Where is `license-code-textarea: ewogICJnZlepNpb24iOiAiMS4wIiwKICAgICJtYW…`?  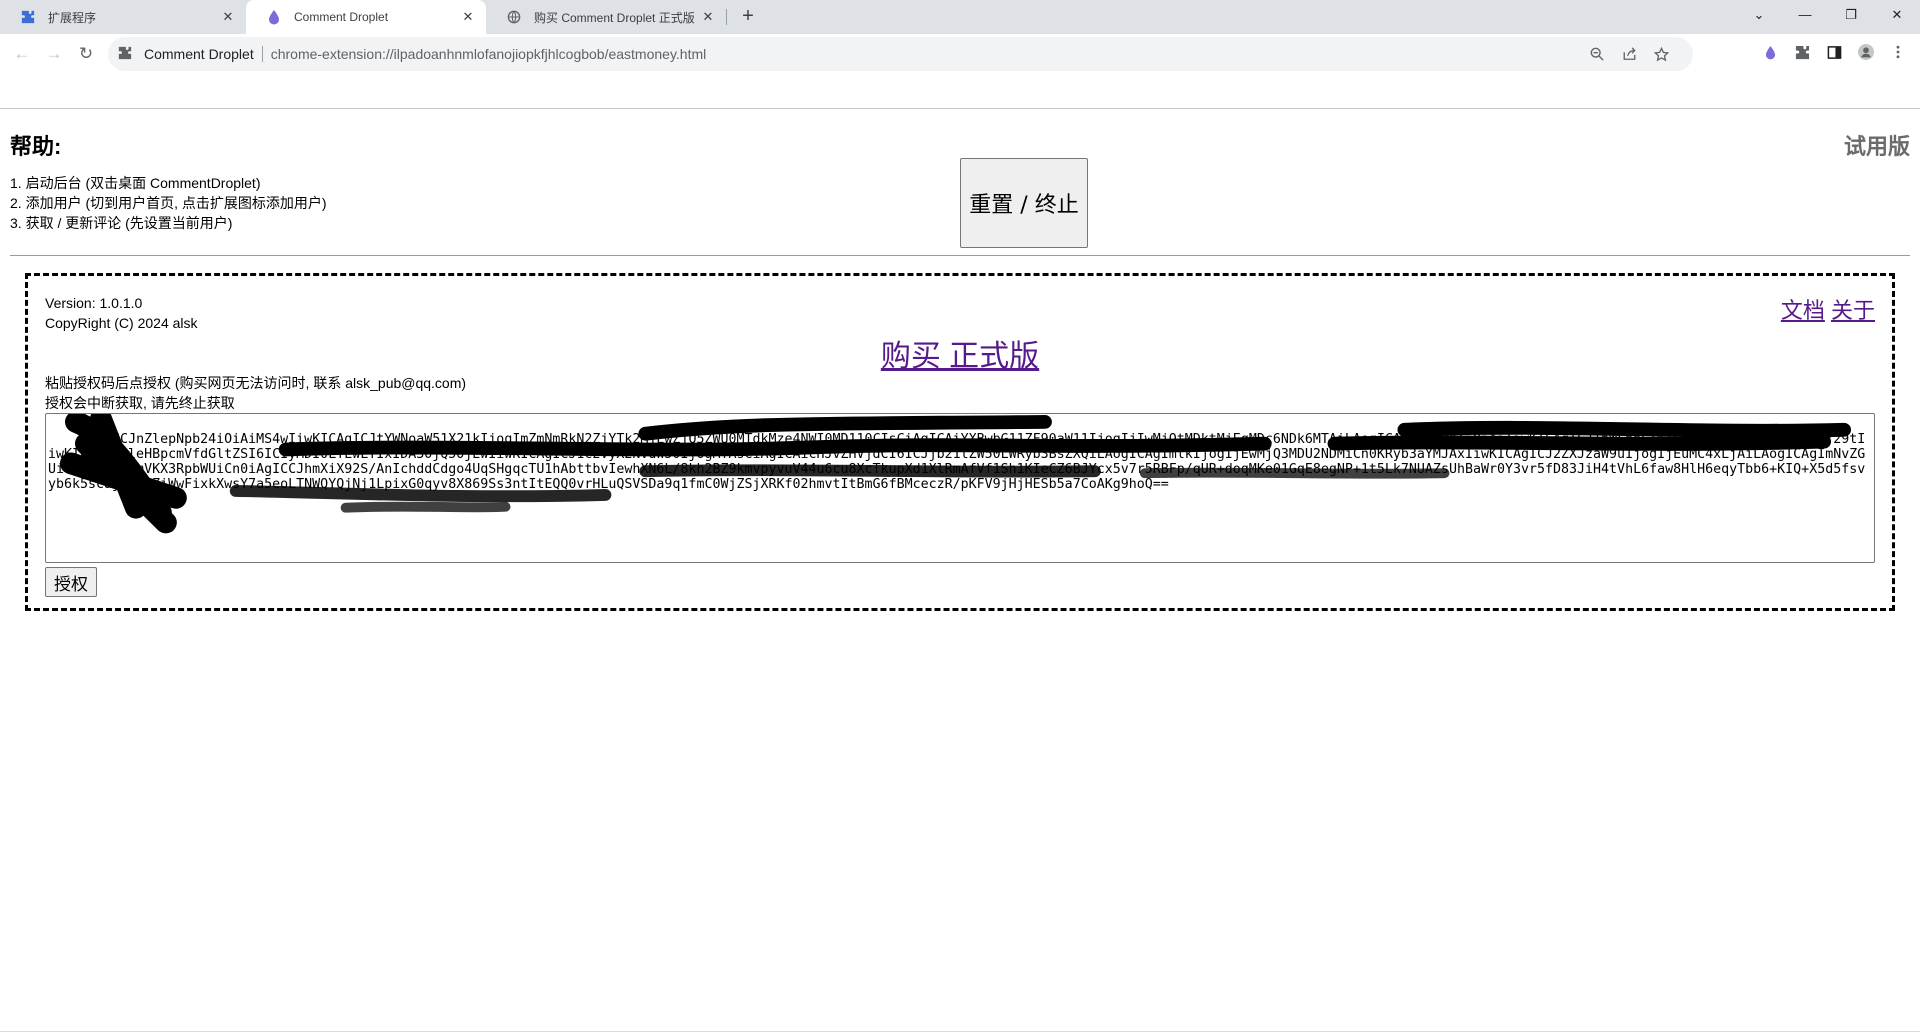 license-code-textarea: ewogICJnZlepNpb24iOiAiMS4wIiwKICAgICJtYW… is located at coordinates (960, 488).